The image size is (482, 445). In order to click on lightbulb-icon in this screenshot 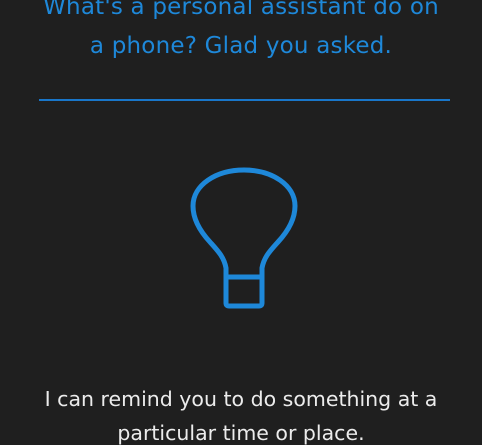, I will do `click(244, 238)`.